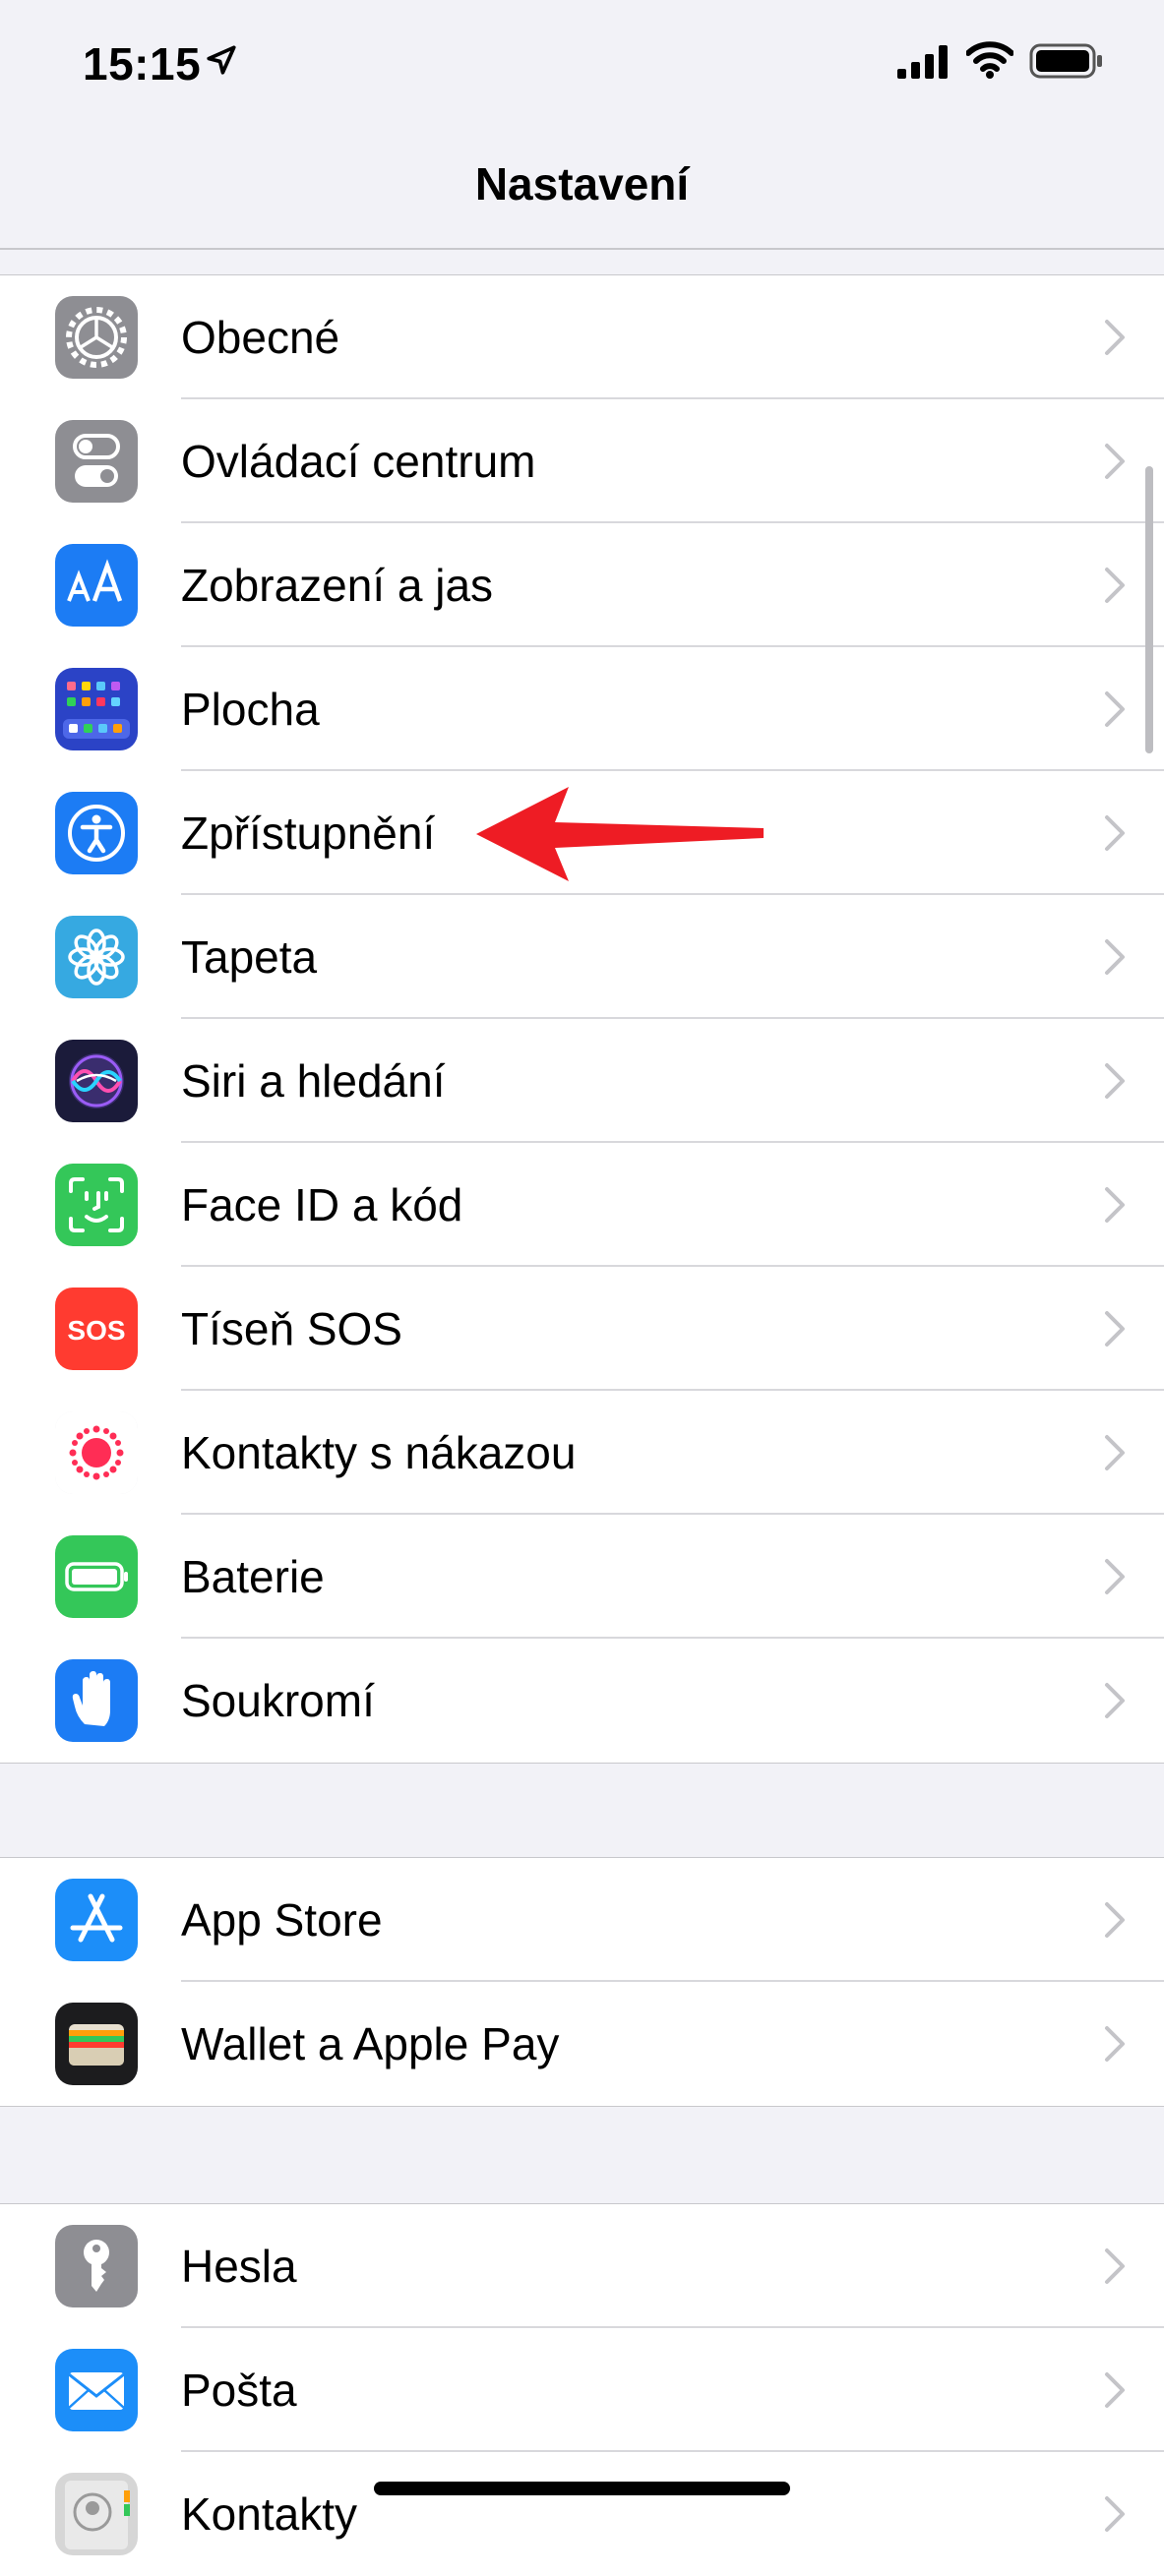  I want to click on accessibility-icon, so click(96, 833).